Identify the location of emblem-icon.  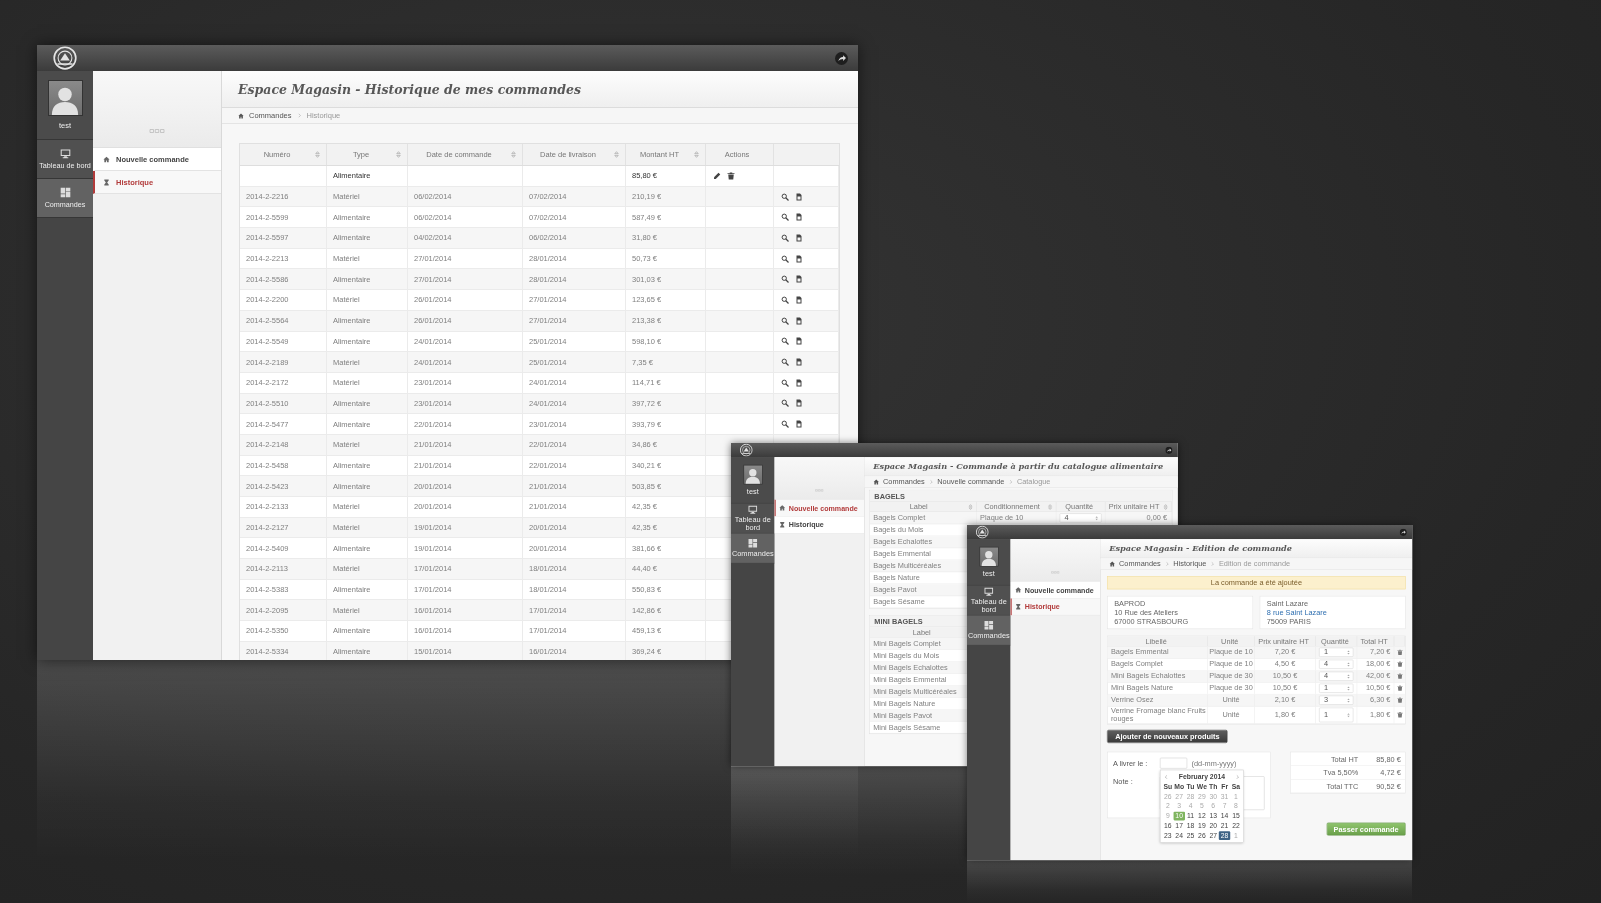
(65, 58).